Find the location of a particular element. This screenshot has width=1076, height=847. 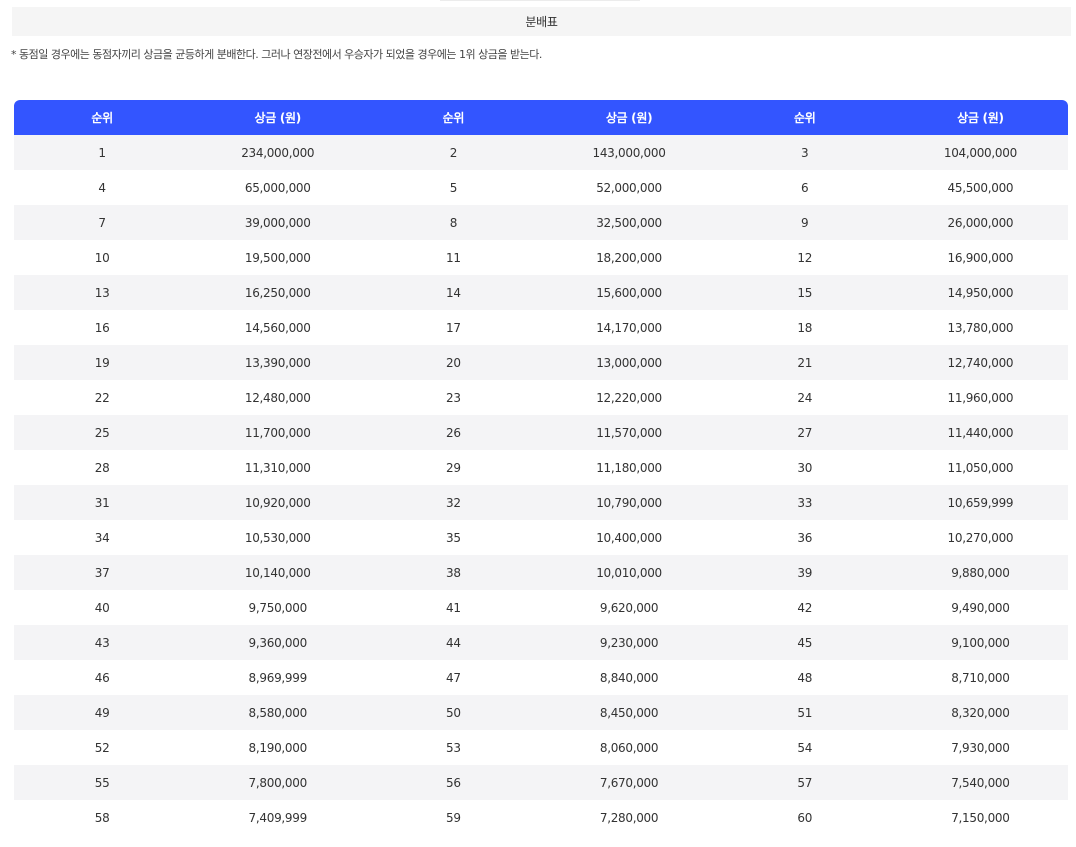

prize-cell: 10,400,000 is located at coordinates (629, 537).